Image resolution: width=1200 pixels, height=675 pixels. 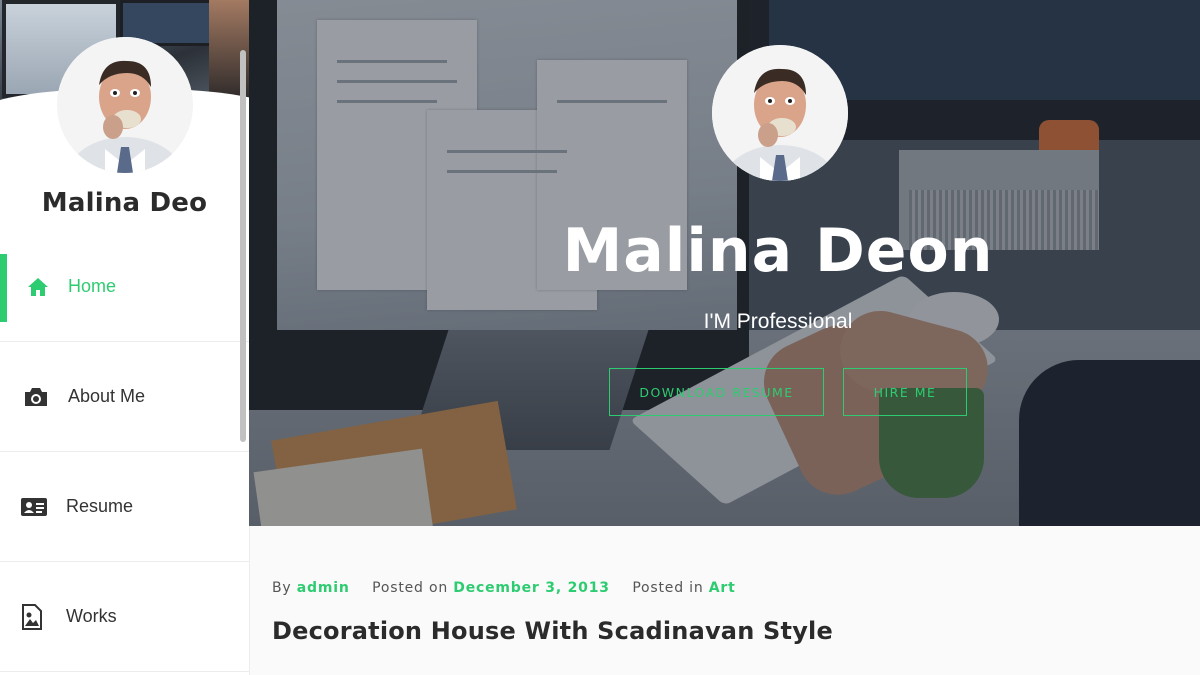 I want to click on hero-avatar, so click(x=780, y=113).